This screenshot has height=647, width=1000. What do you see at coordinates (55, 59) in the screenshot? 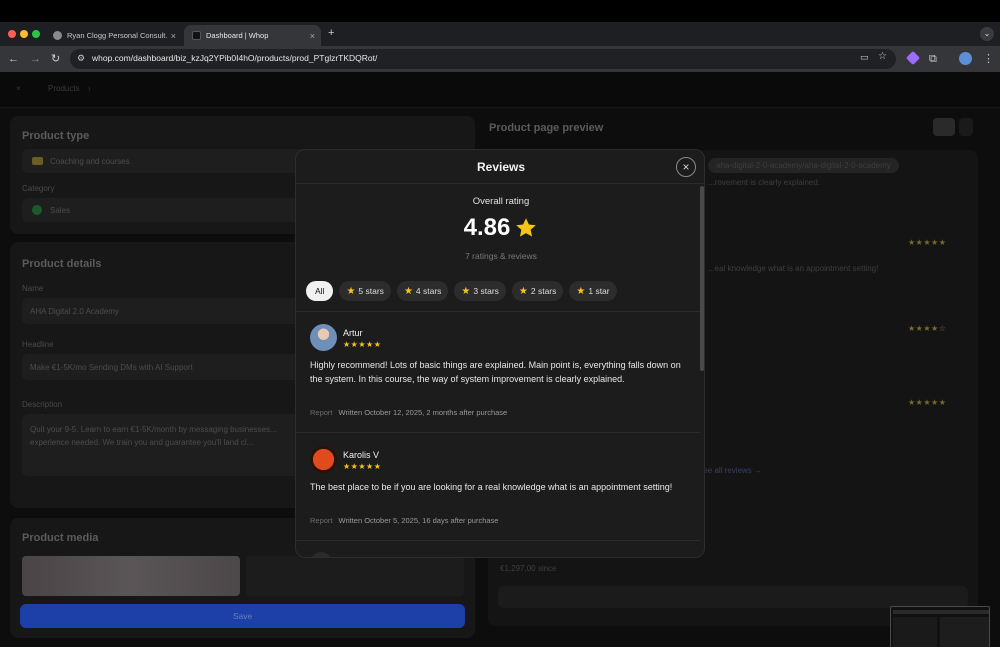
I see `reload-icon: ↻` at bounding box center [55, 59].